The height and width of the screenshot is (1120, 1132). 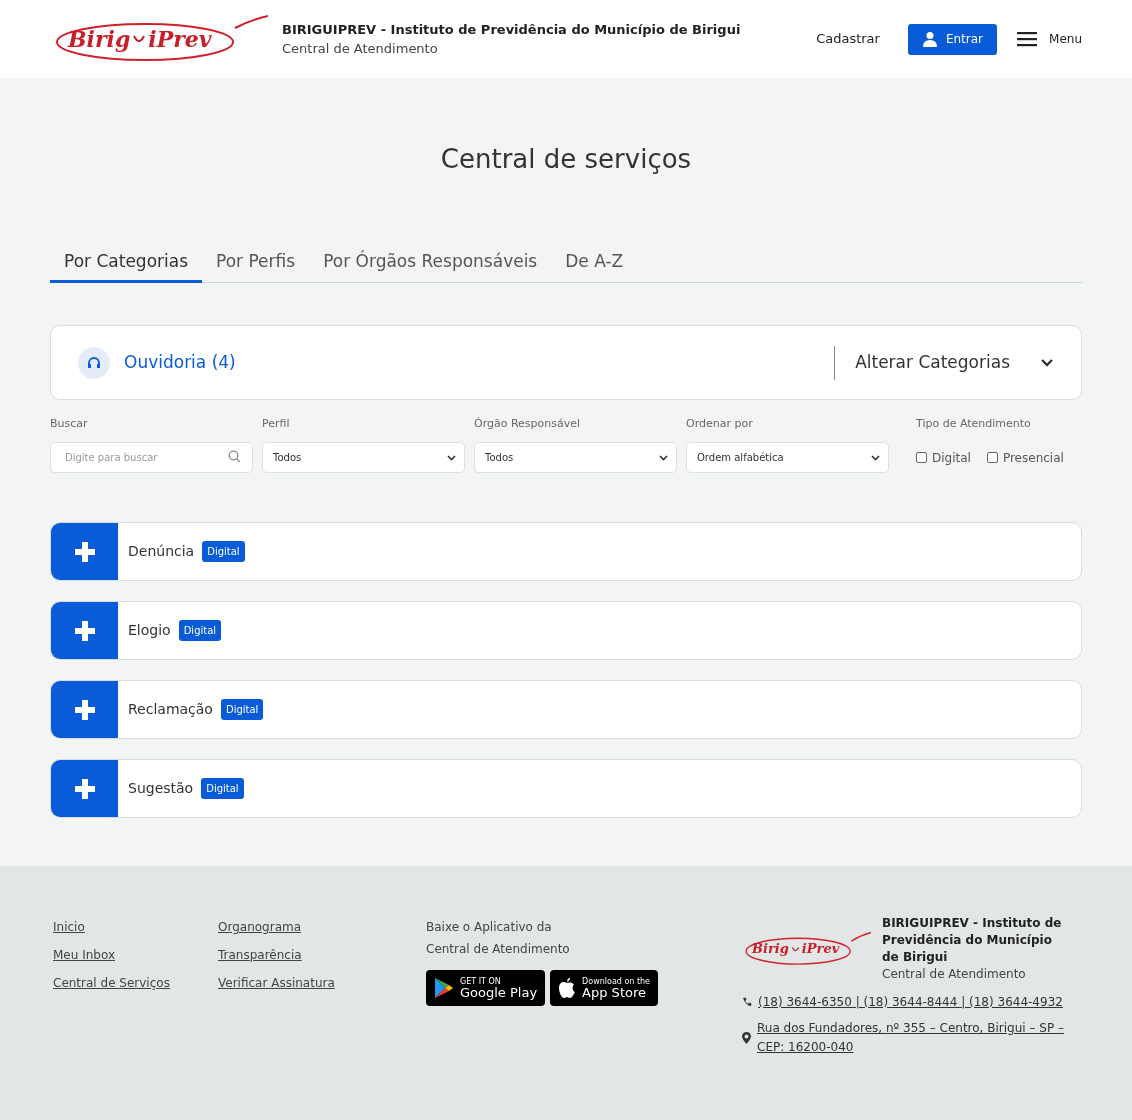 I want to click on site-subtitle: Central de Atendimento, so click(x=360, y=49).